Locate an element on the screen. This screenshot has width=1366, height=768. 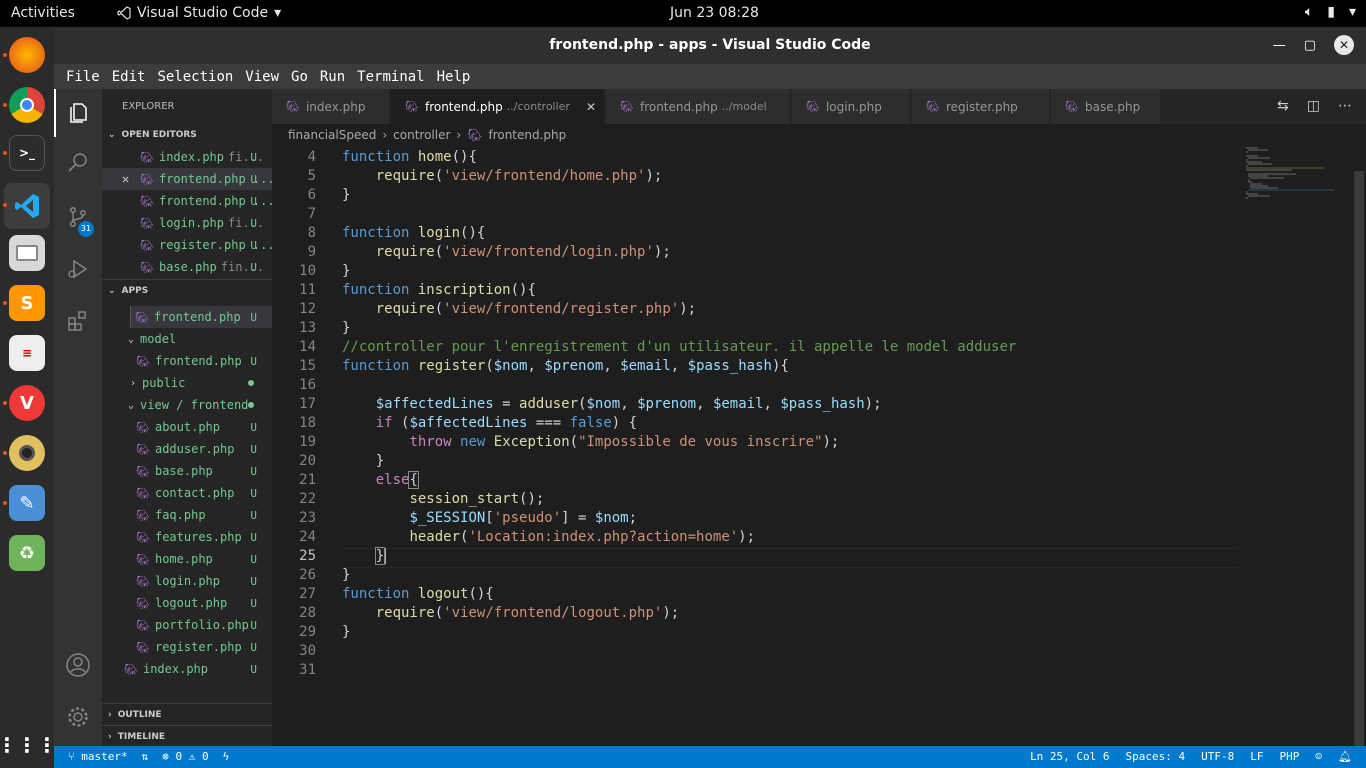
bell-icon: 🔔︎ is located at coordinates (1345, 756).